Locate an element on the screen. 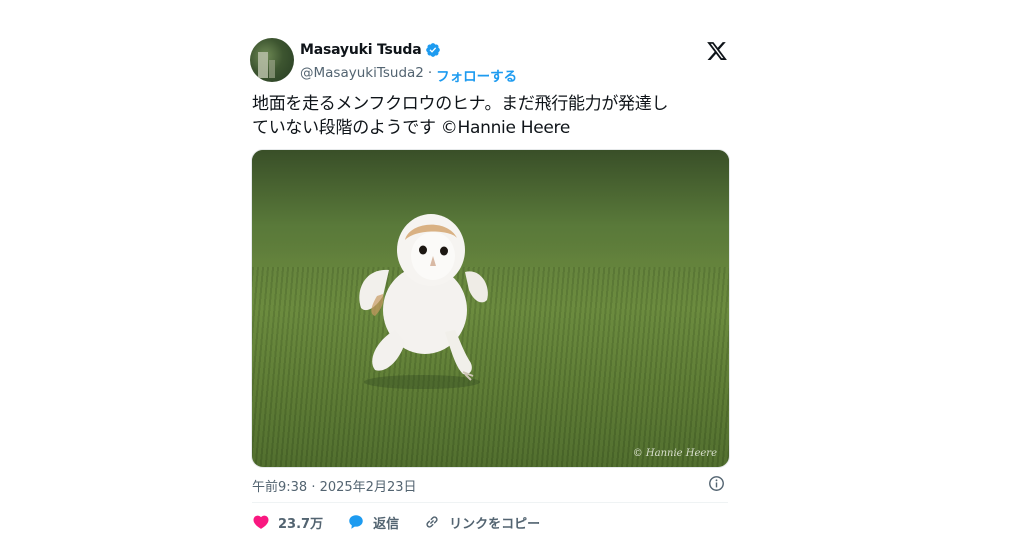 The width and height of the screenshot is (1020, 539). divider is located at coordinates (490, 502).